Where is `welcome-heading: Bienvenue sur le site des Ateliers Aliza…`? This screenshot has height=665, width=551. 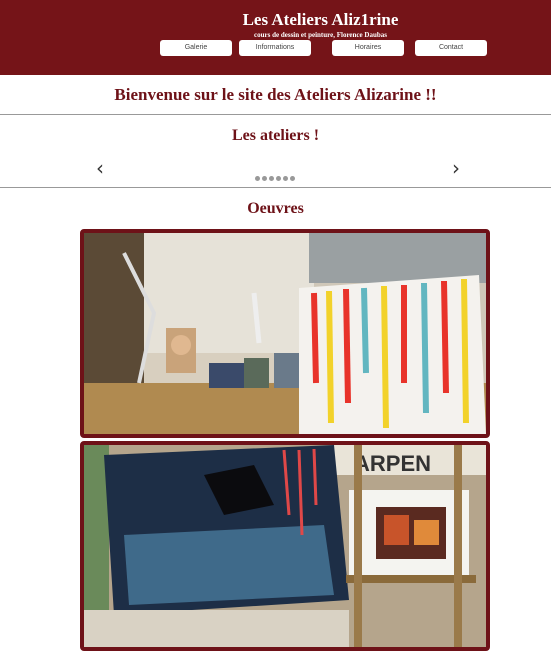
welcome-heading: Bienvenue sur le site des Ateliers Aliza… is located at coordinates (275, 94).